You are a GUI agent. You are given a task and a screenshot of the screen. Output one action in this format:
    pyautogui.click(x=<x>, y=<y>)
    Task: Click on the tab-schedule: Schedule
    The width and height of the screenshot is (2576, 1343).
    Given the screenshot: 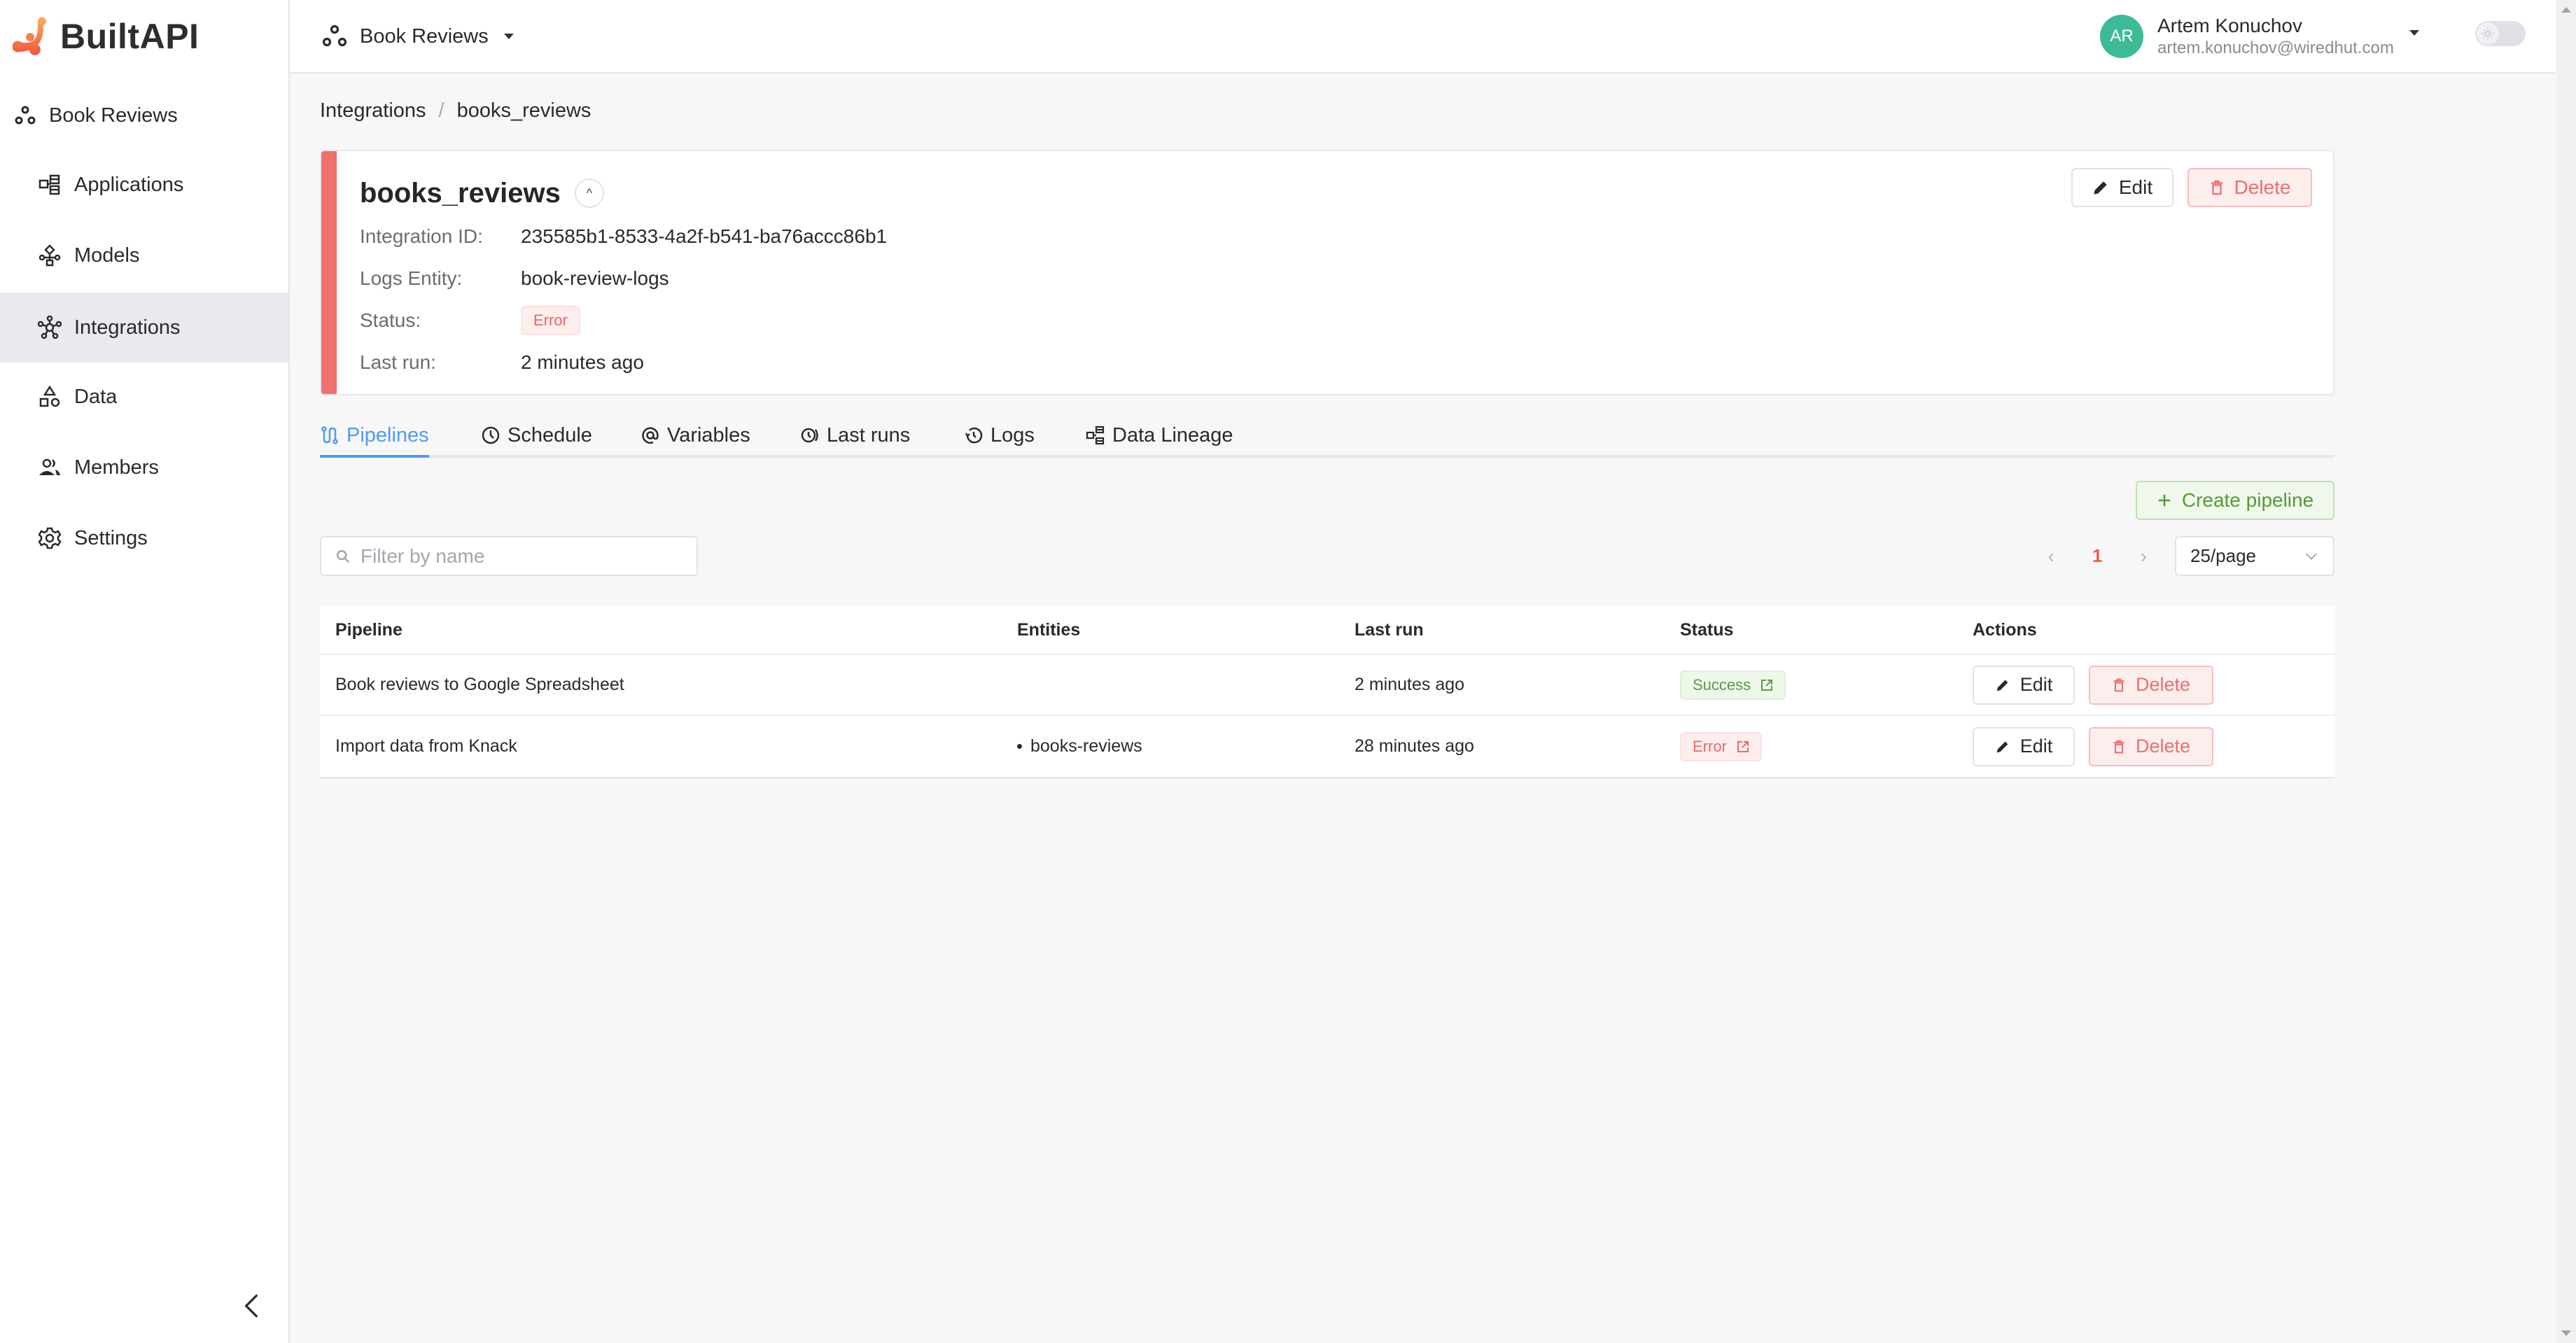 What is the action you would take?
    pyautogui.click(x=536, y=435)
    